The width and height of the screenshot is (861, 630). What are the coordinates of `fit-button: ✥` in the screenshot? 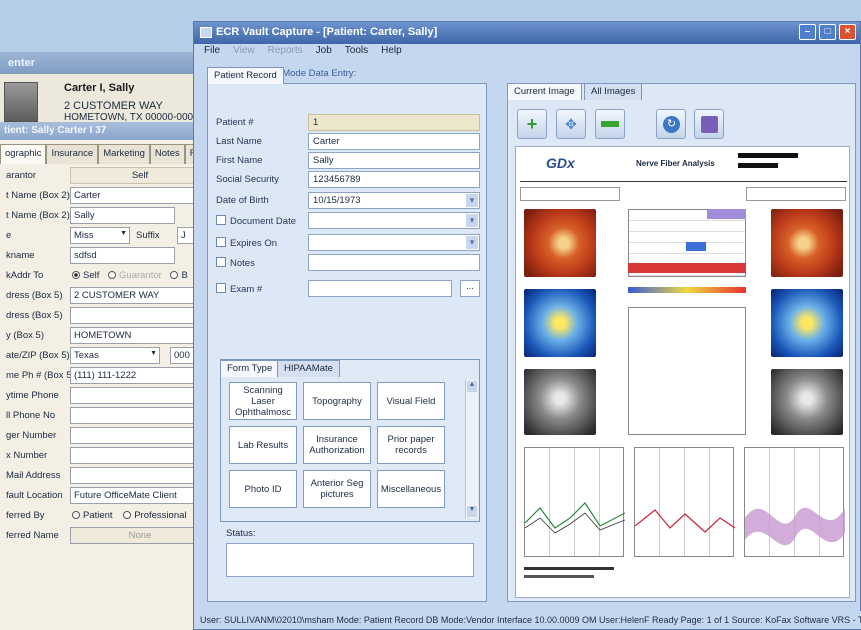 It's located at (571, 124).